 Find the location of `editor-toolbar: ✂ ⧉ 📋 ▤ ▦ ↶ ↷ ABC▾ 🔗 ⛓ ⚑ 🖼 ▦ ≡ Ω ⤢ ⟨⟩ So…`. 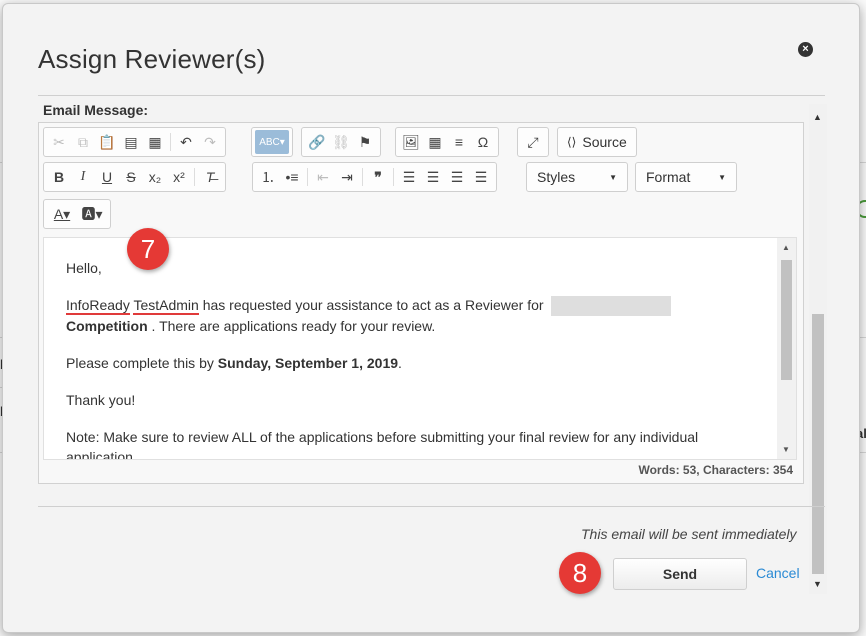

editor-toolbar: ✂ ⧉ 📋 ▤ ▦ ↶ ↷ ABC▾ 🔗 ⛓ ⚑ 🖼 ▦ ≡ Ω ⤢ ⟨⟩ So… is located at coordinates (421, 177).